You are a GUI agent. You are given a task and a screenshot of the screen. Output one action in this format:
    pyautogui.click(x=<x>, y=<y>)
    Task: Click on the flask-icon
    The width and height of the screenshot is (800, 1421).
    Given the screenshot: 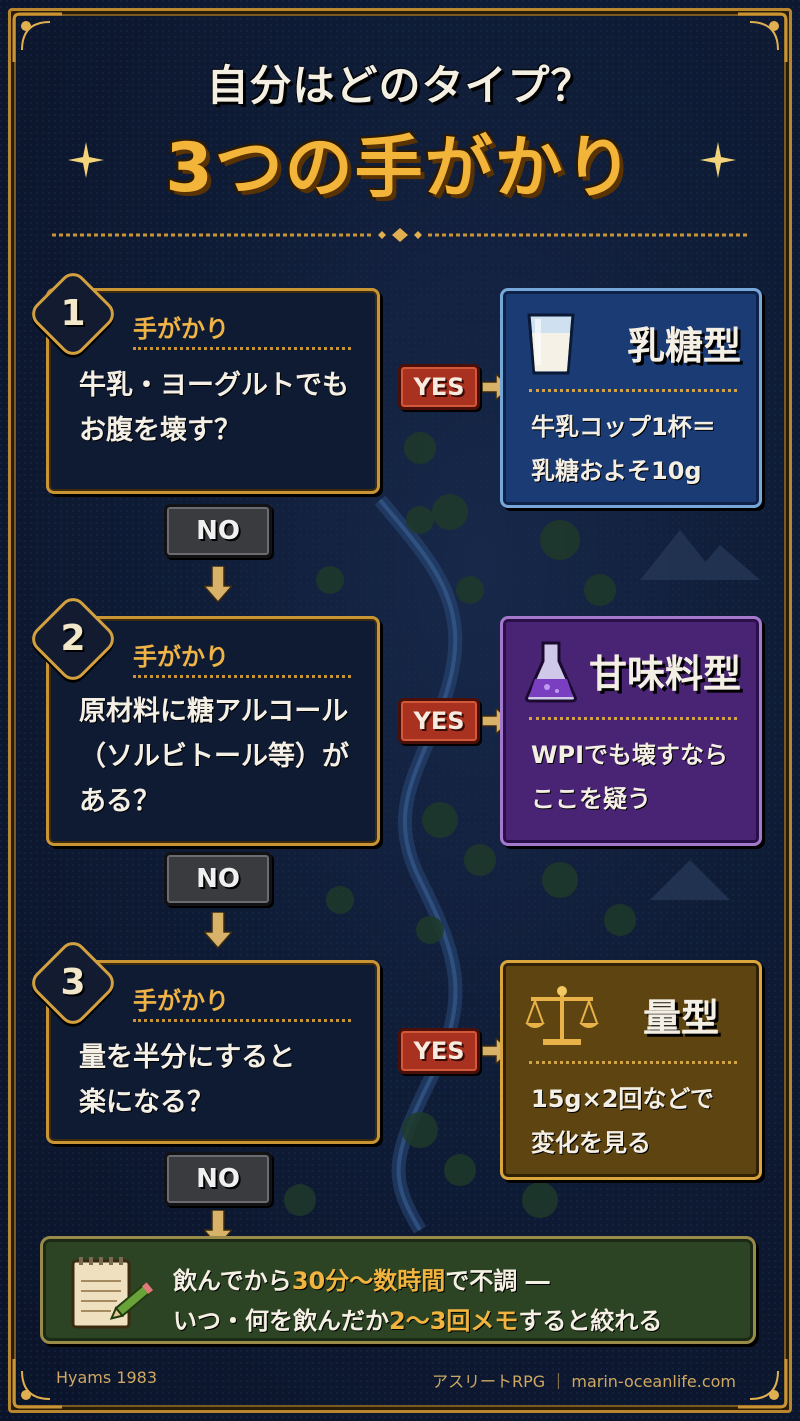 What is the action you would take?
    pyautogui.click(x=551, y=672)
    